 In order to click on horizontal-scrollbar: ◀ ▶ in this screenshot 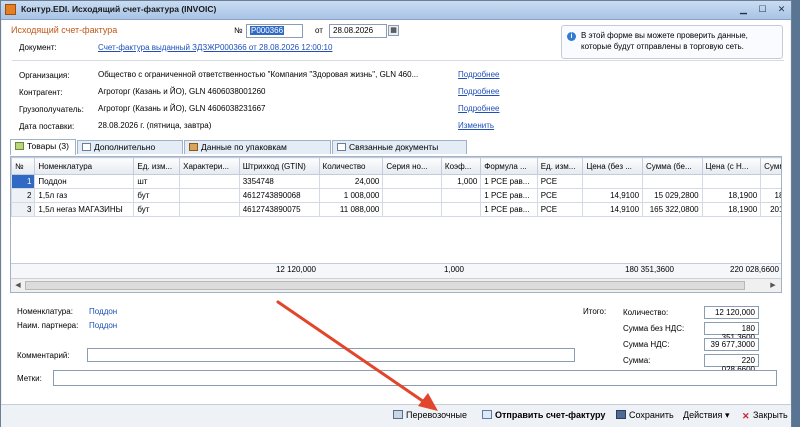, I will do `click(396, 285)`.